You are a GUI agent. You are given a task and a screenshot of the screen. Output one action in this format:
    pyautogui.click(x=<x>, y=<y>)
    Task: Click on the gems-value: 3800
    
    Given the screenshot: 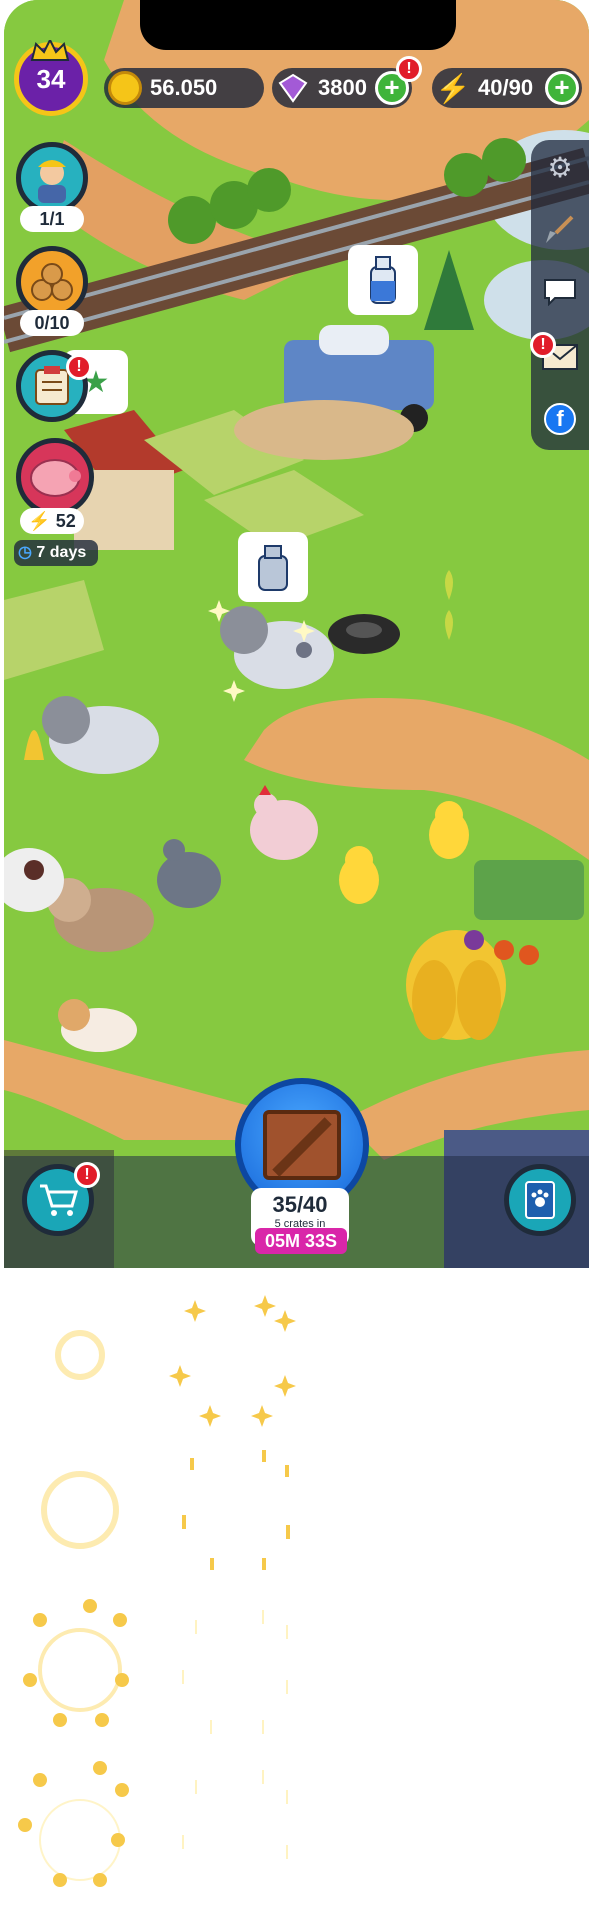 What is the action you would take?
    pyautogui.click(x=342, y=87)
    